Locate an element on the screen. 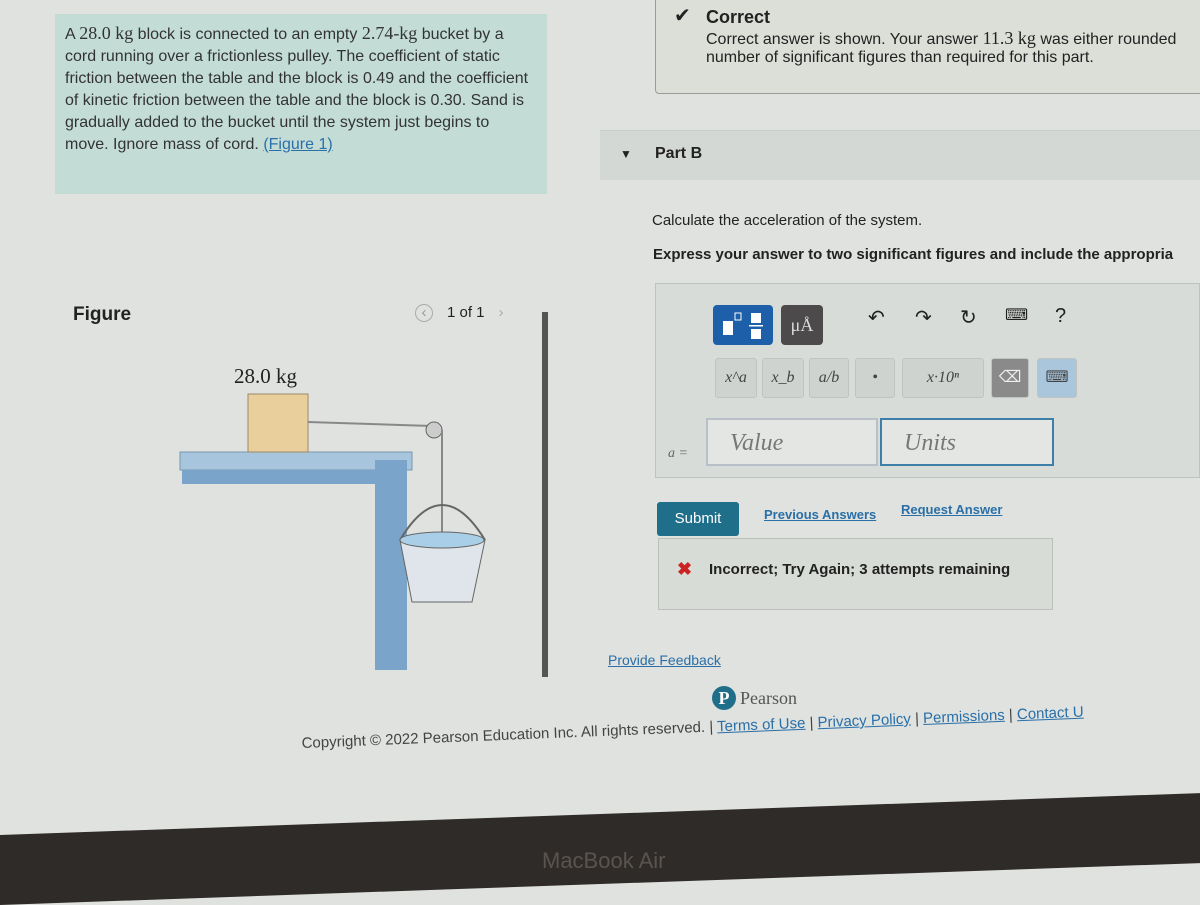 This screenshot has height=905, width=1200. figure-divider is located at coordinates (545, 494).